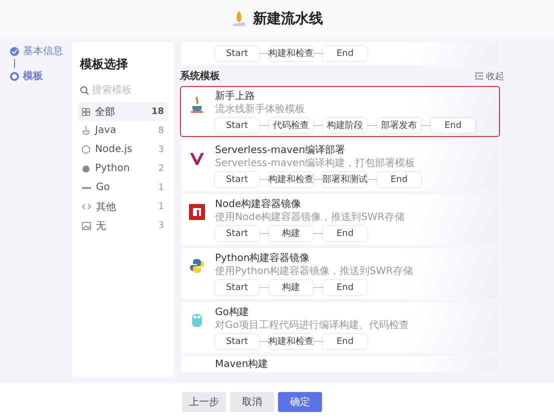 Image resolution: width=554 pixels, height=419 pixels. I want to click on category-item: Node.js 3, so click(123, 149).